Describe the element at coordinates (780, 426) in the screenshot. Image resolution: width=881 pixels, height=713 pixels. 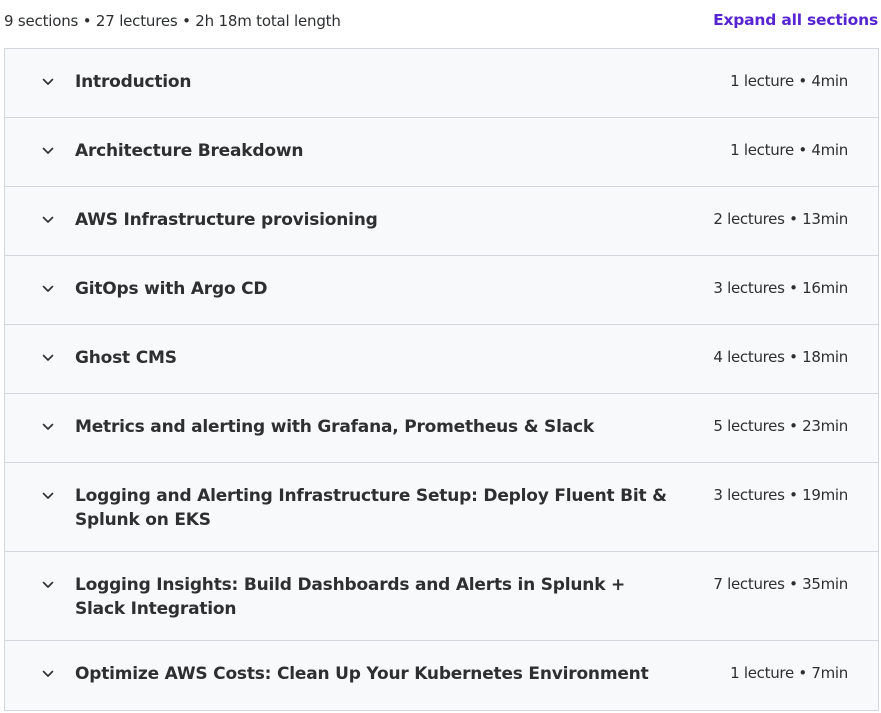
I see `section-meta: 5 lectures • 23min` at that location.